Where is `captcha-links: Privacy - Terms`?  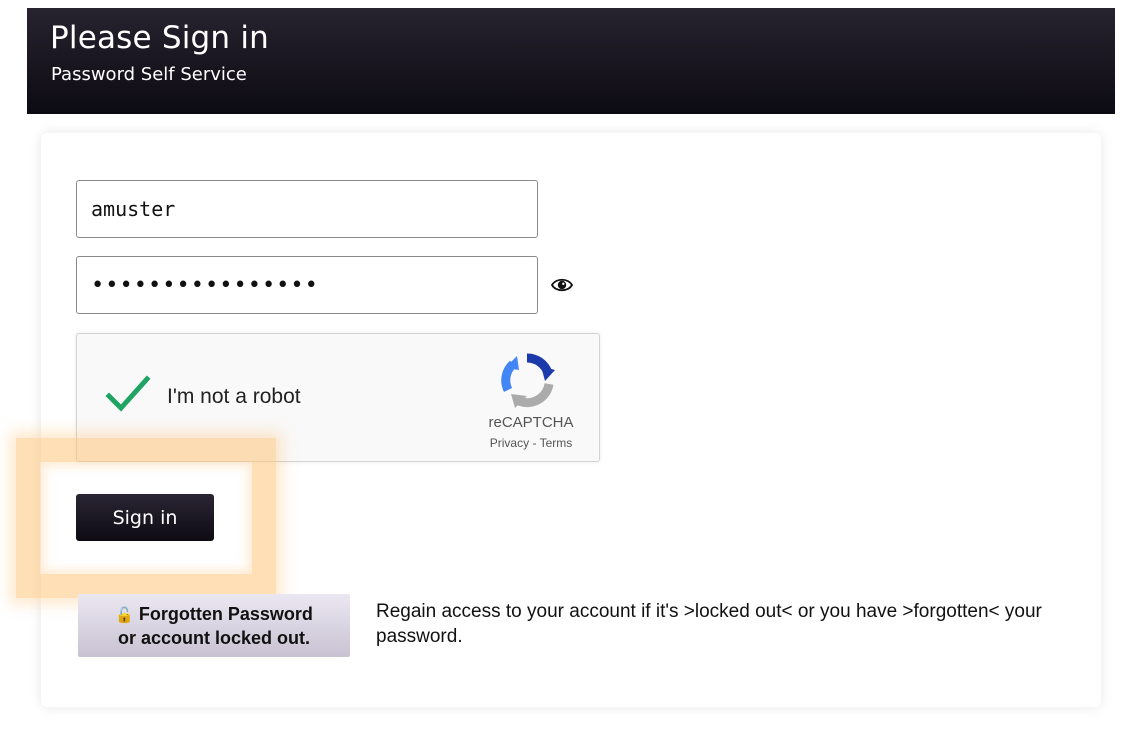
captcha-links: Privacy - Terms is located at coordinates (531, 443).